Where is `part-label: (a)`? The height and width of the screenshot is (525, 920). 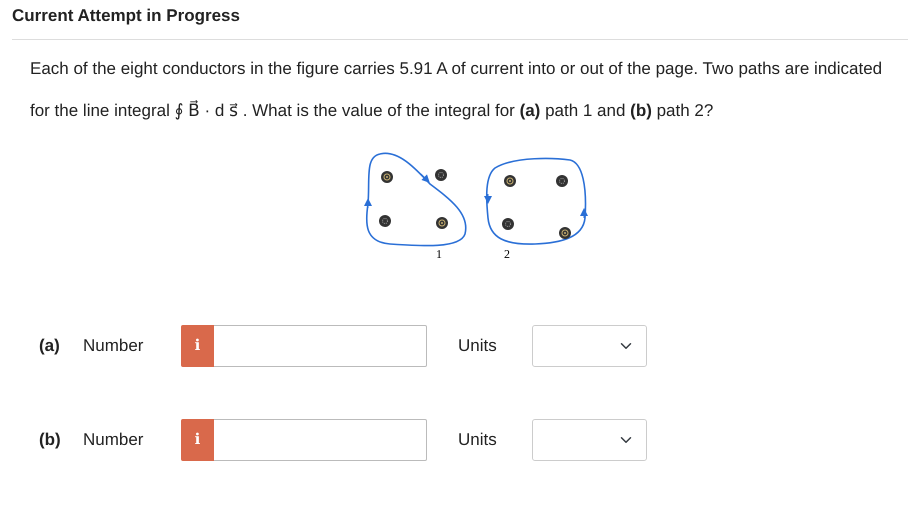
part-label: (a) is located at coordinates (50, 345).